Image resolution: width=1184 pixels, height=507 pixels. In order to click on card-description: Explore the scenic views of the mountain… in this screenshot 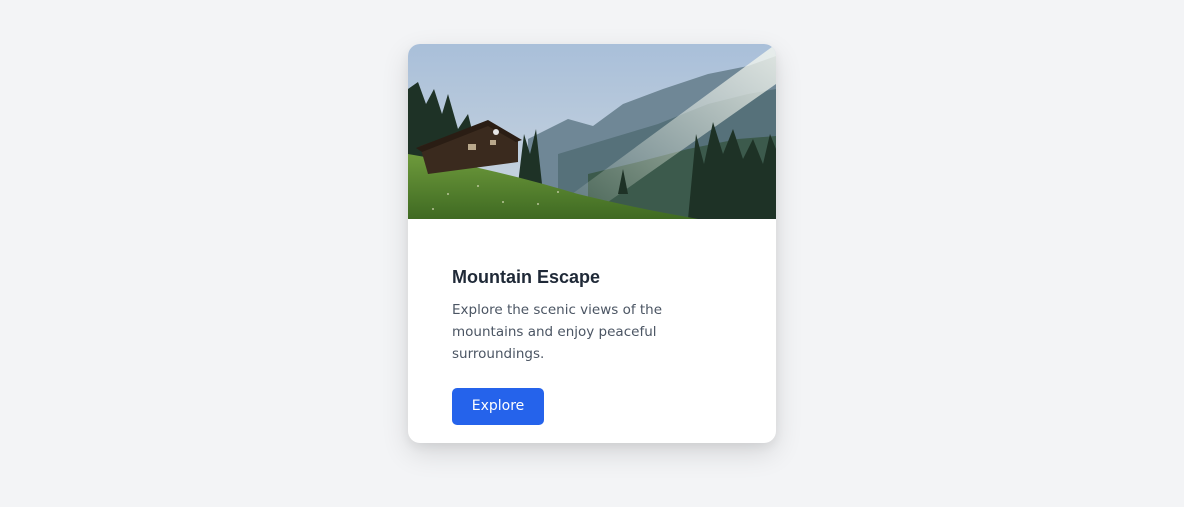, I will do `click(557, 332)`.